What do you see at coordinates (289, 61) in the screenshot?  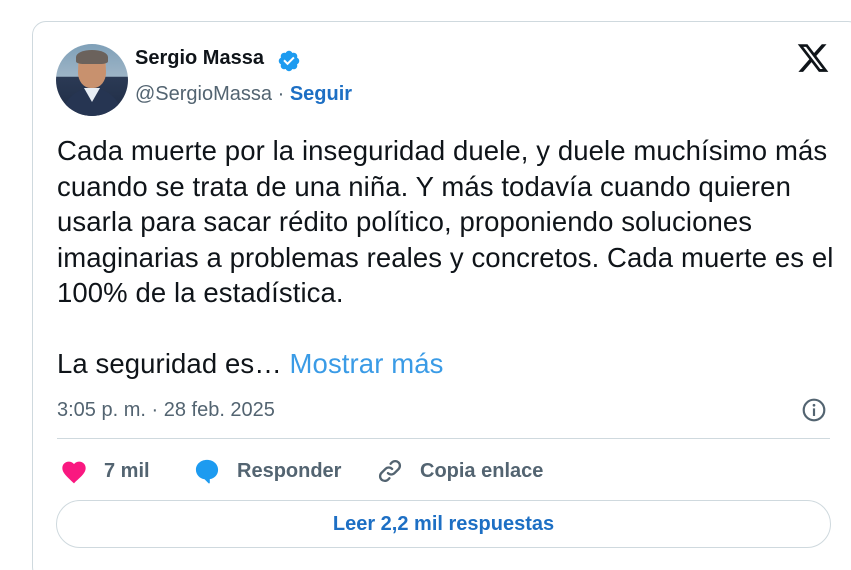 I see `verified-badge-icon` at bounding box center [289, 61].